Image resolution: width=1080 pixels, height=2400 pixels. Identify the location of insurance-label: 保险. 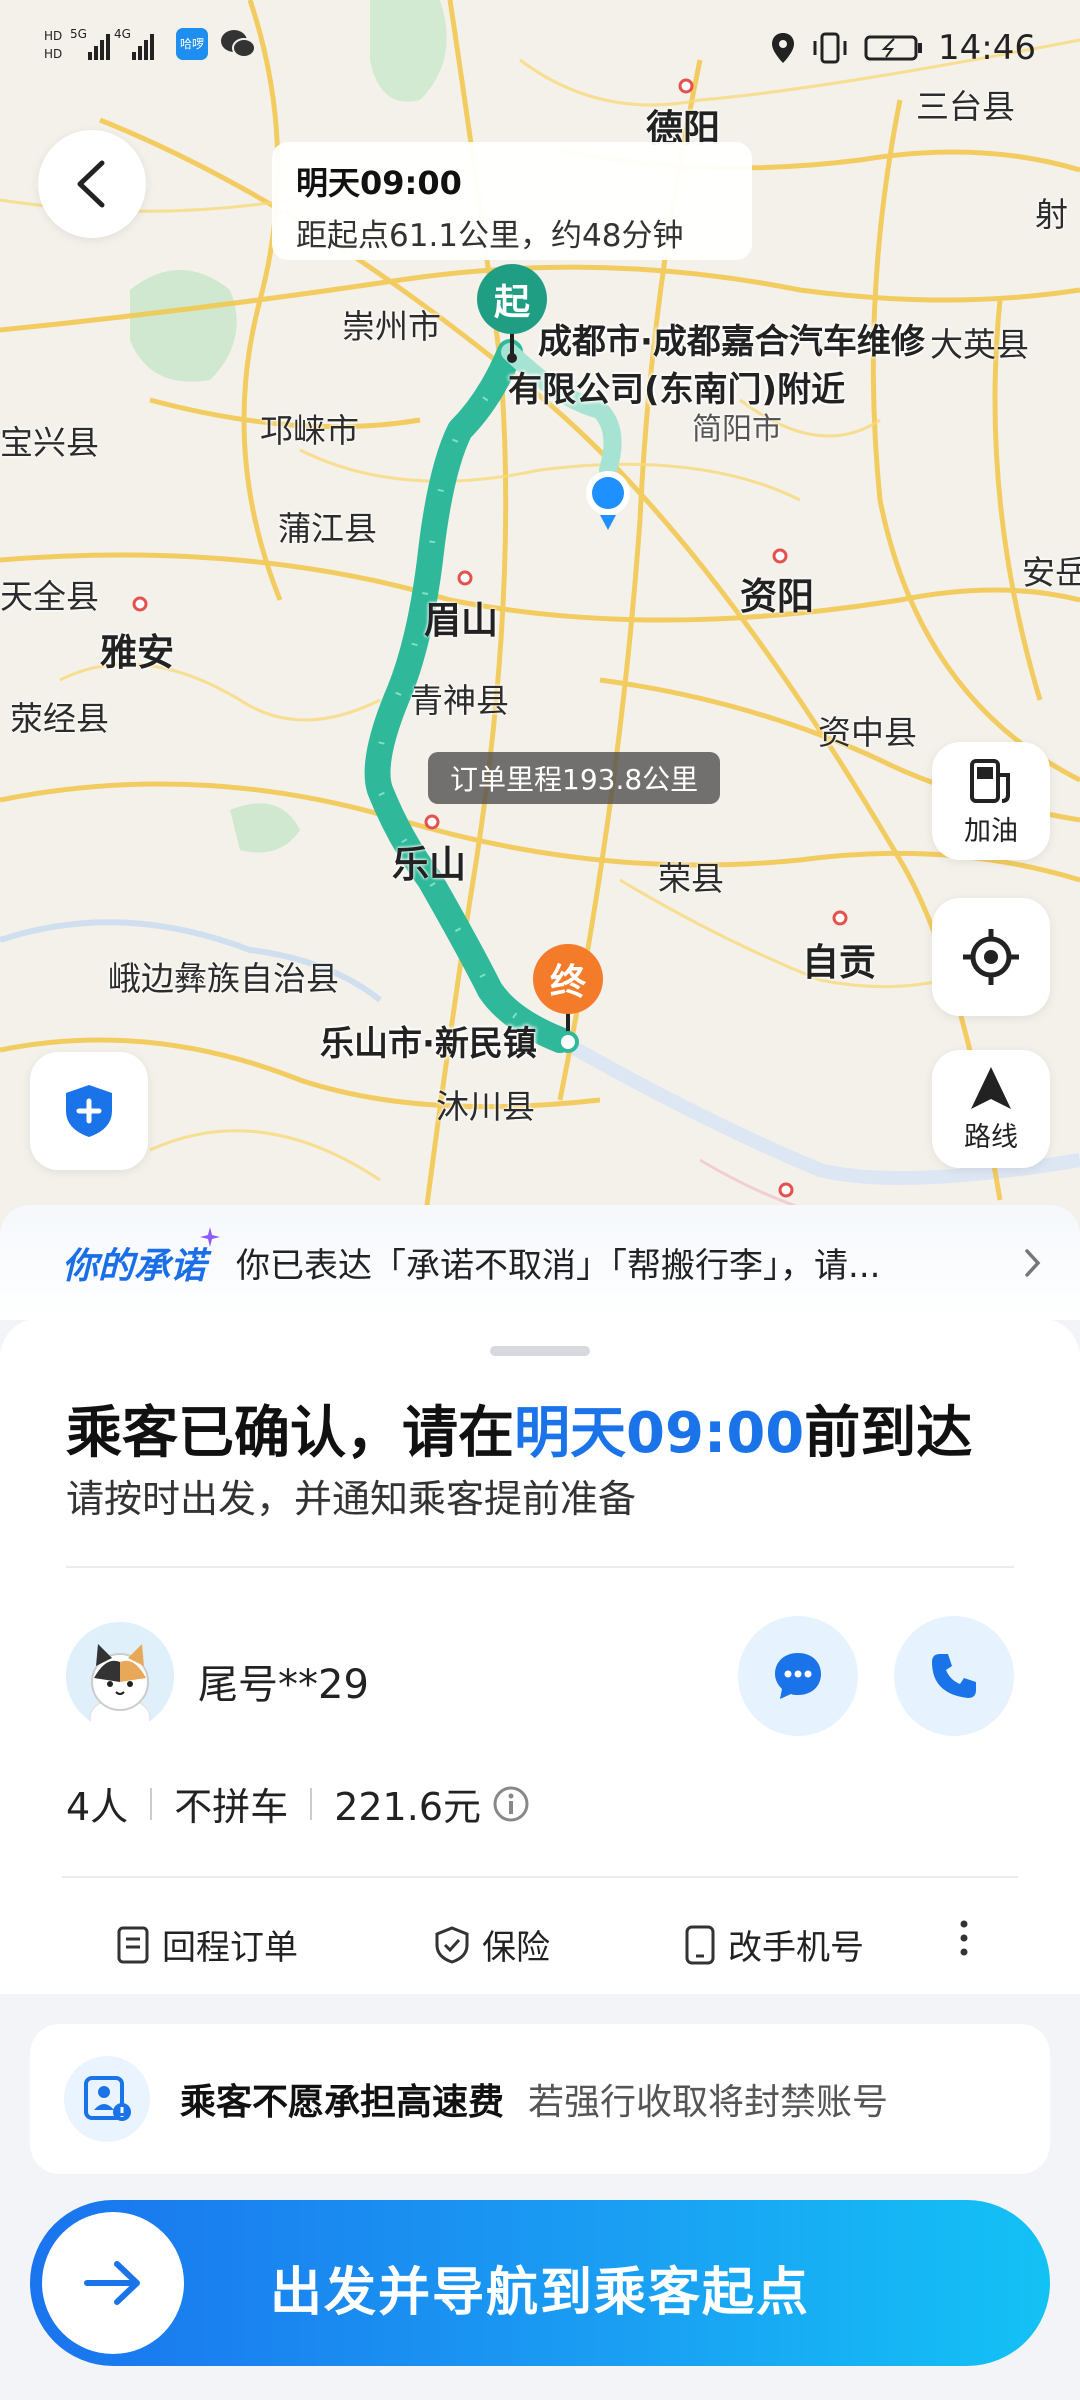
(516, 1948).